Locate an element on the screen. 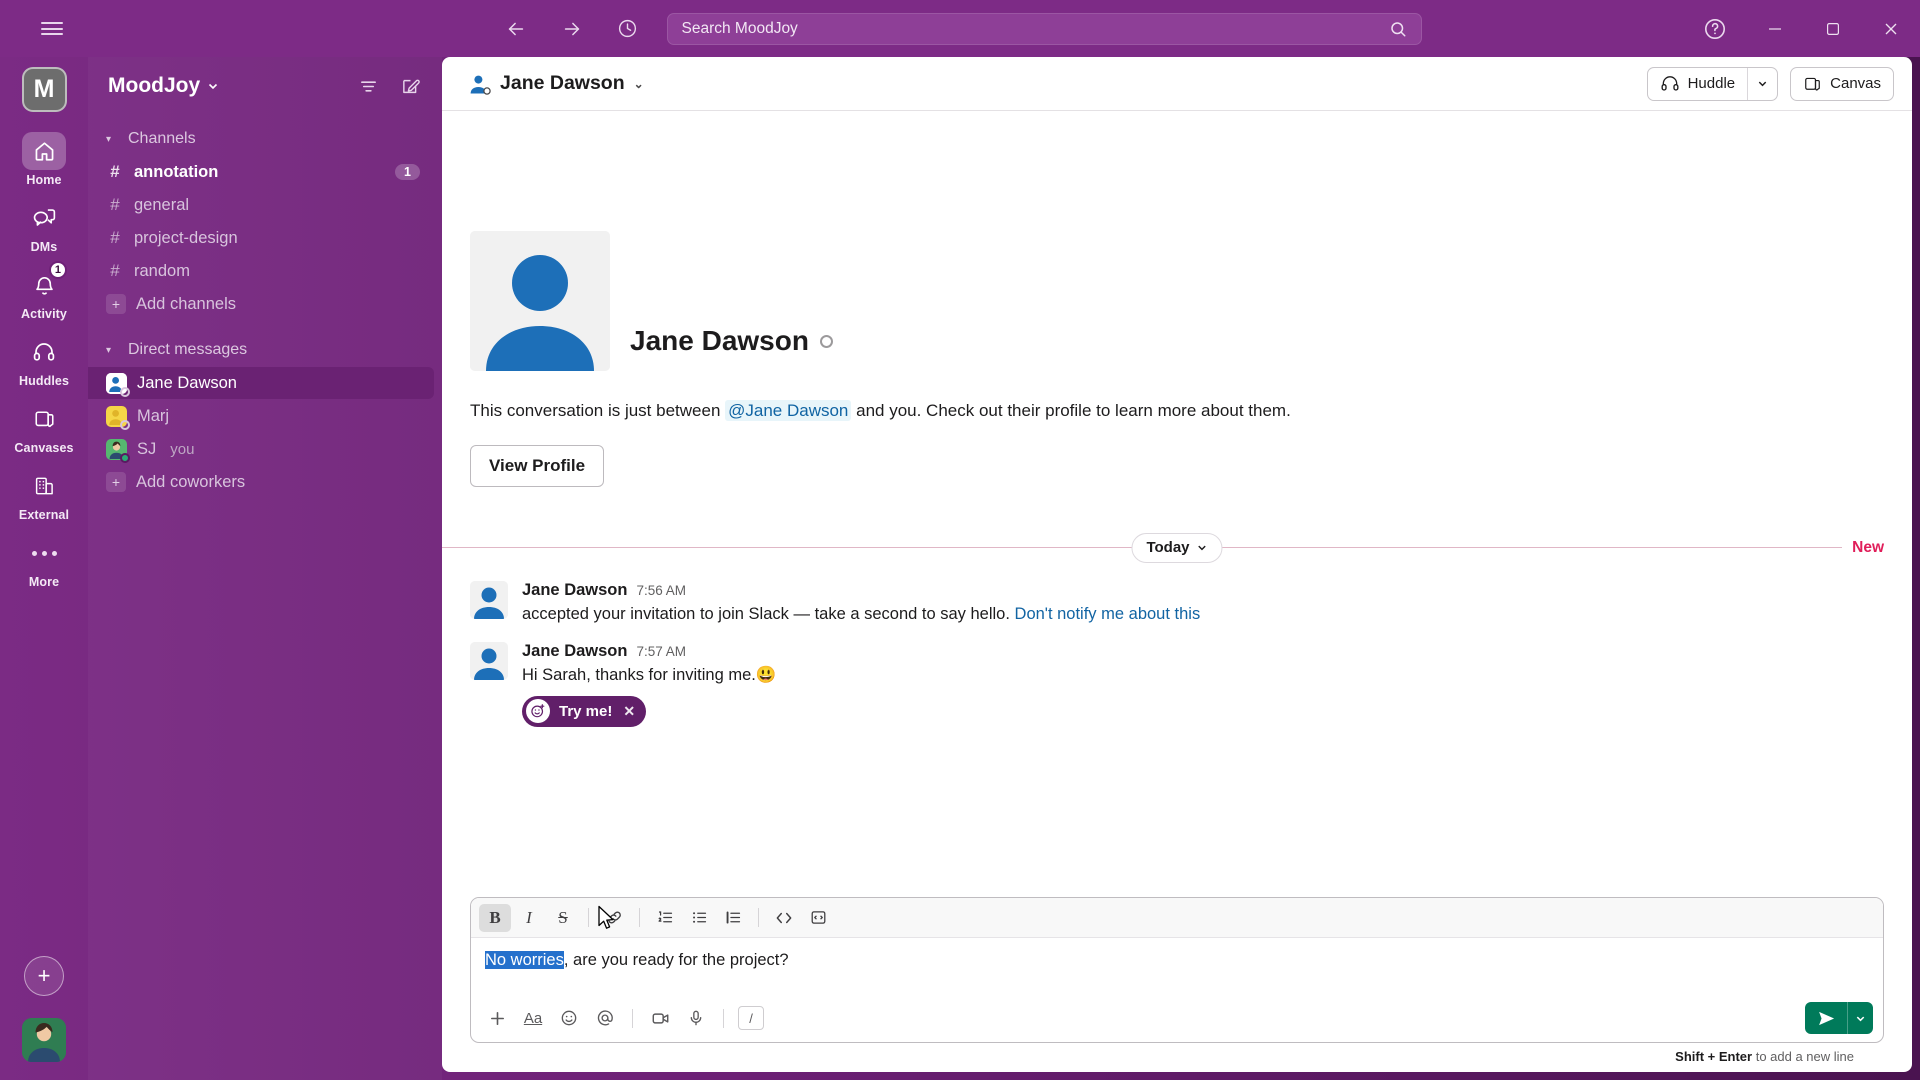  sidebar-item-marj: Marj is located at coordinates (261, 416).